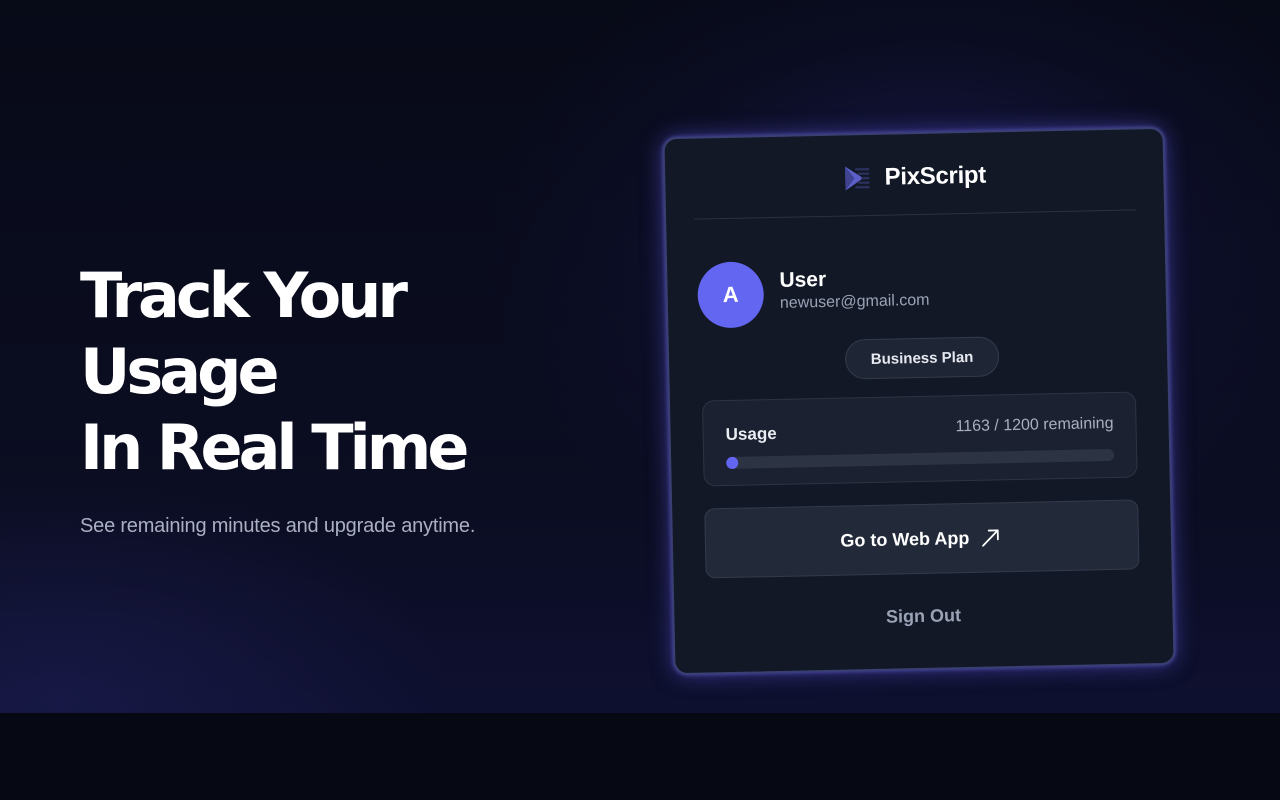 This screenshot has height=800, width=1280. Describe the element at coordinates (732, 463) in the screenshot. I see `usage-progress-fill` at that location.